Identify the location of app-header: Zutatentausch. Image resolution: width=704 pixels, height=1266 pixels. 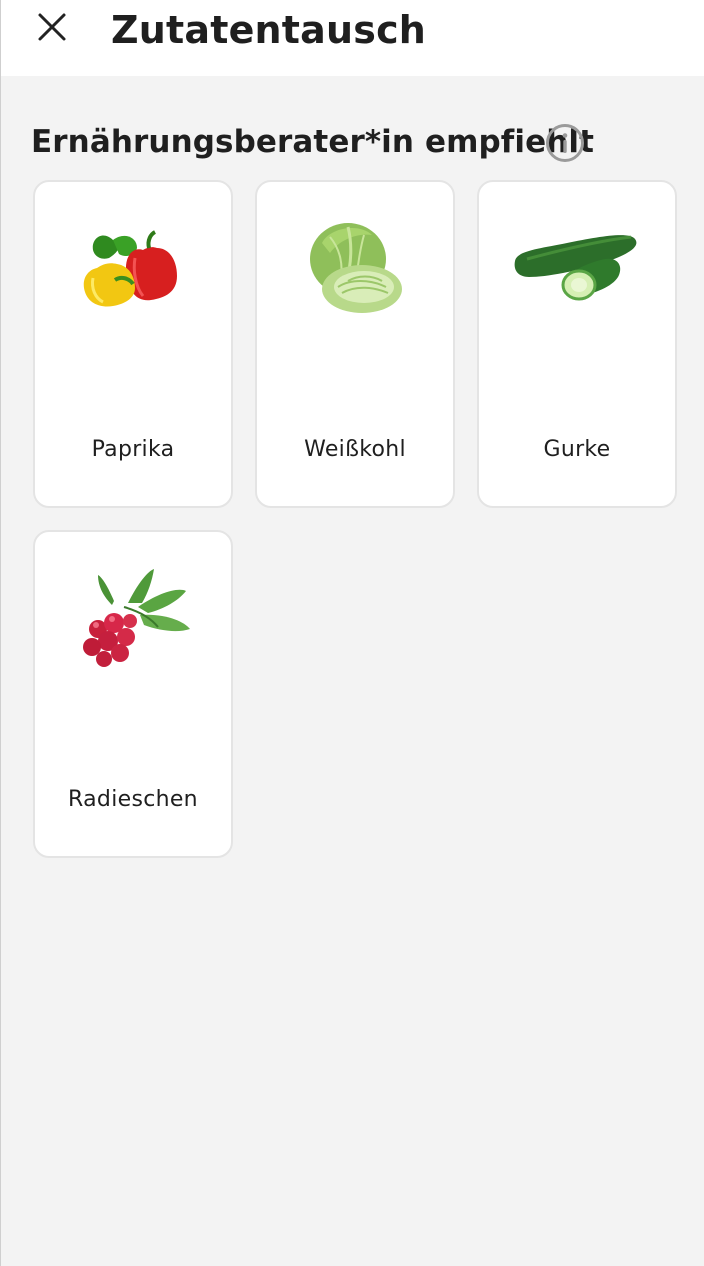
(352, 38).